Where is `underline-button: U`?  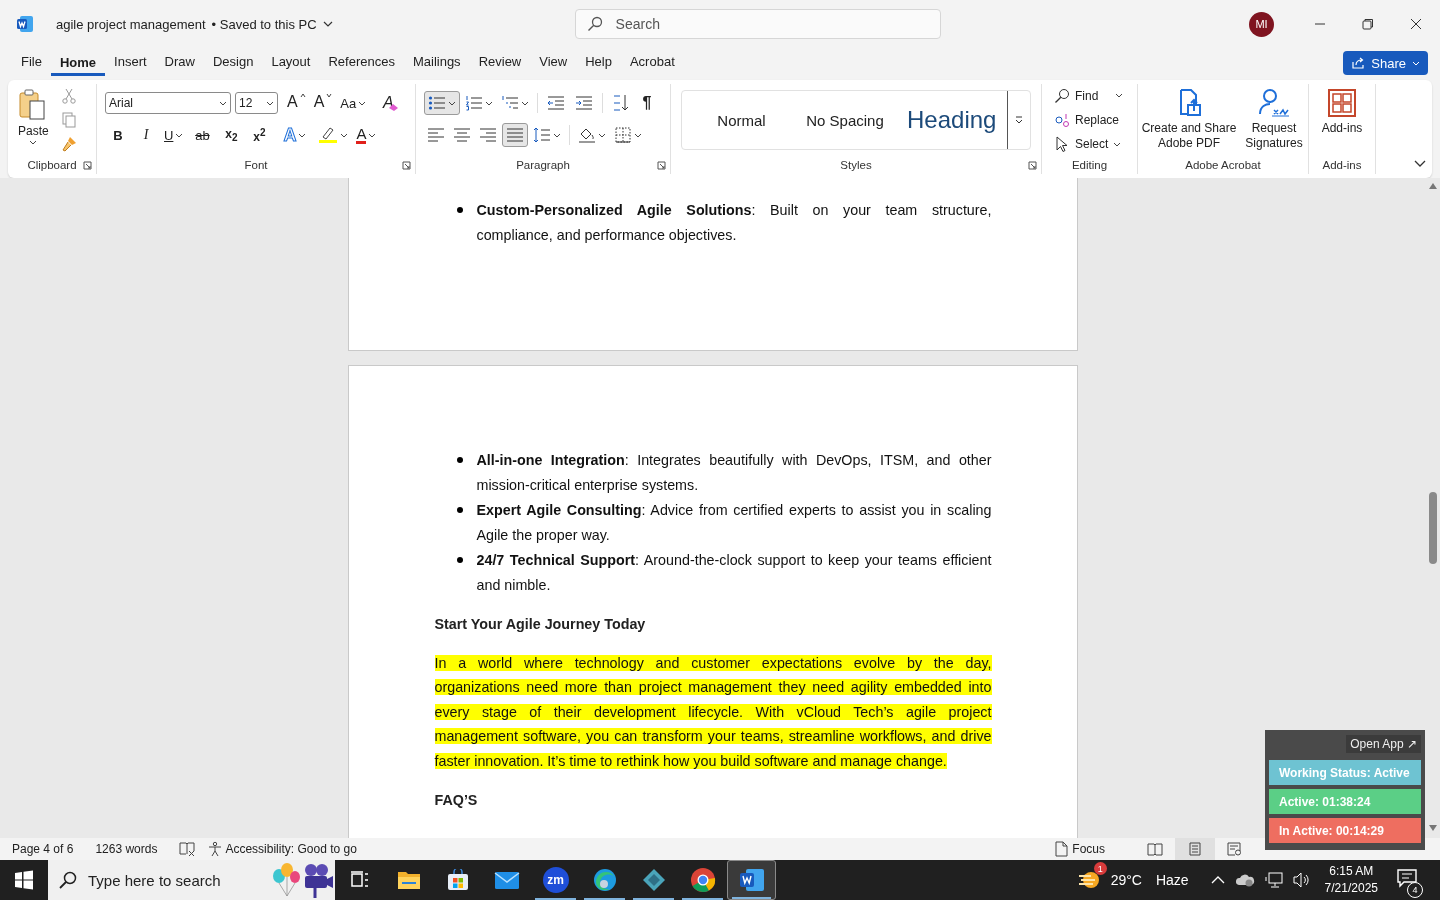
underline-button: U is located at coordinates (174, 135).